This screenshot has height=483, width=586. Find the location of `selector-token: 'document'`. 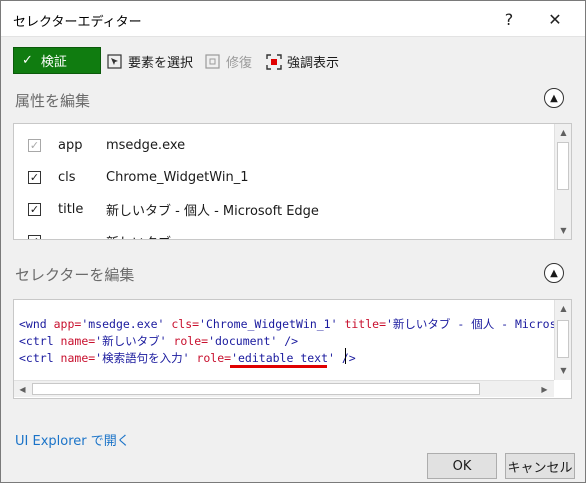

selector-token: 'document' is located at coordinates (243, 341).